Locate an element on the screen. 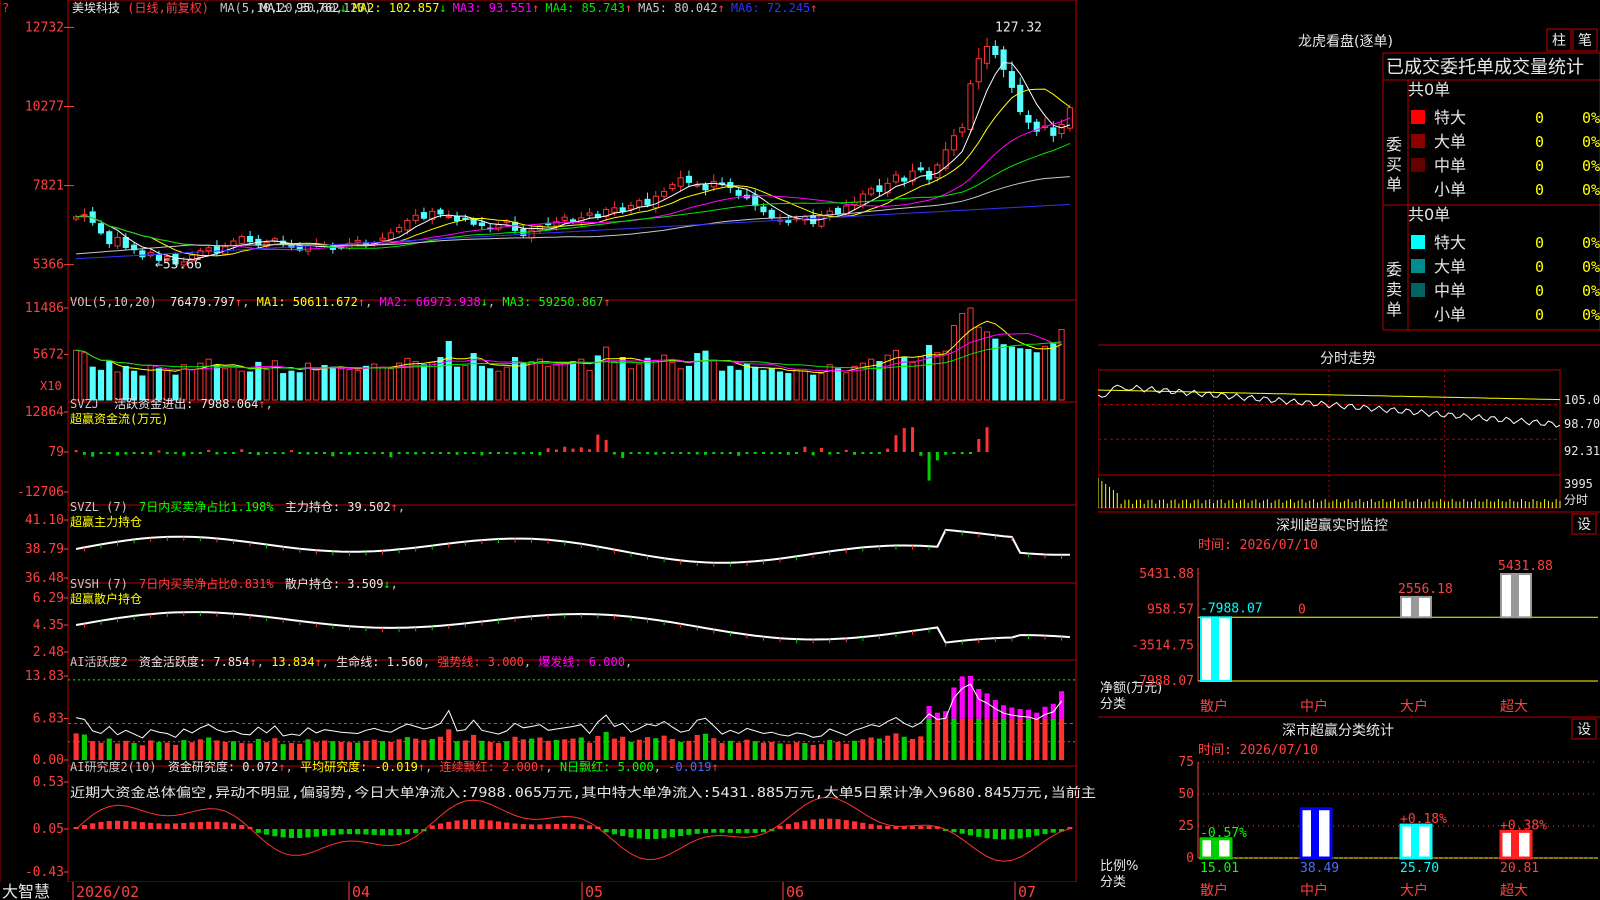 The width and height of the screenshot is (1600, 900). ma2-value: MA2: 102.857 is located at coordinates (396, 8).